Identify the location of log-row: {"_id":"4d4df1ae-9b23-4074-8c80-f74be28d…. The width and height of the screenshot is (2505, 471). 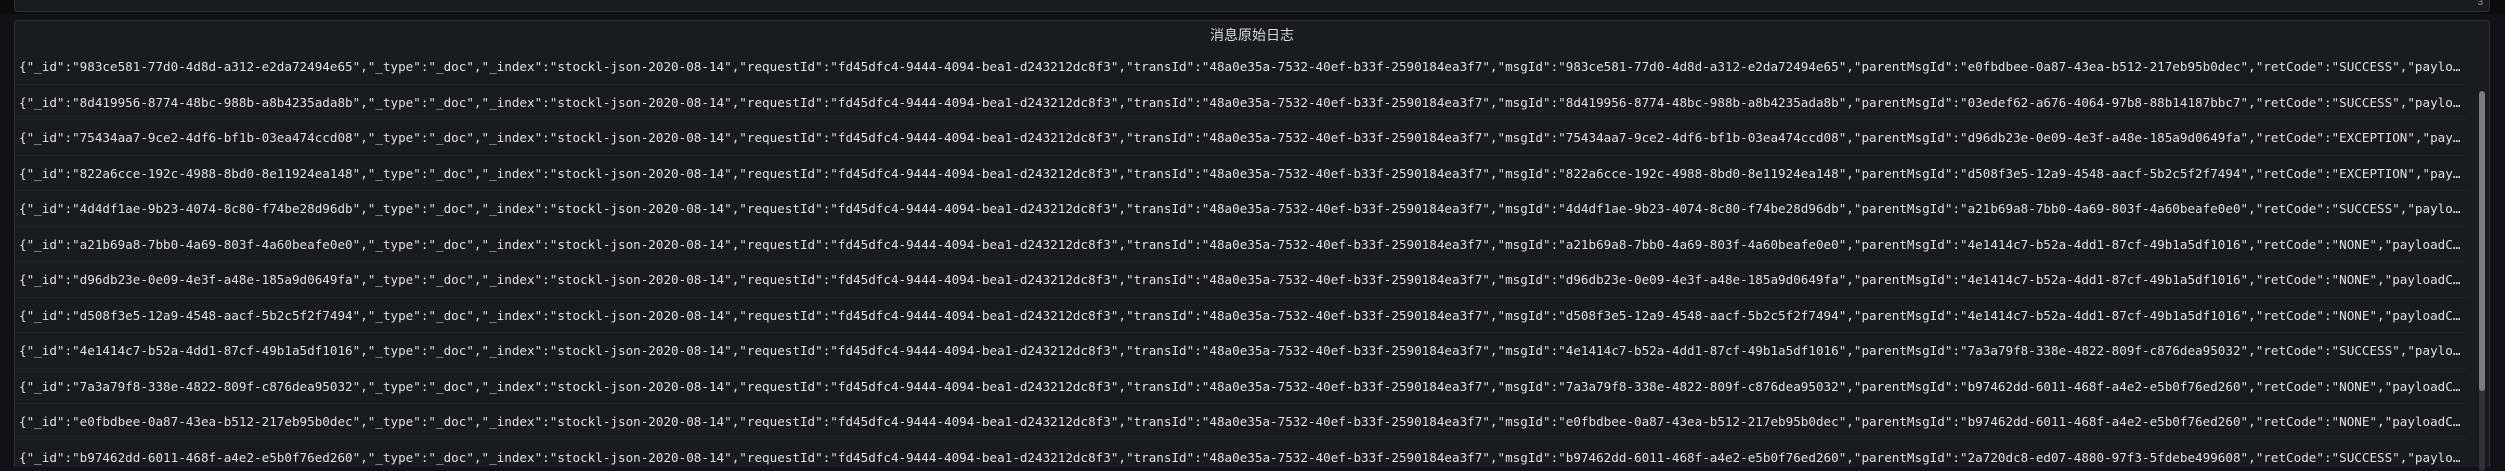
(1242, 209).